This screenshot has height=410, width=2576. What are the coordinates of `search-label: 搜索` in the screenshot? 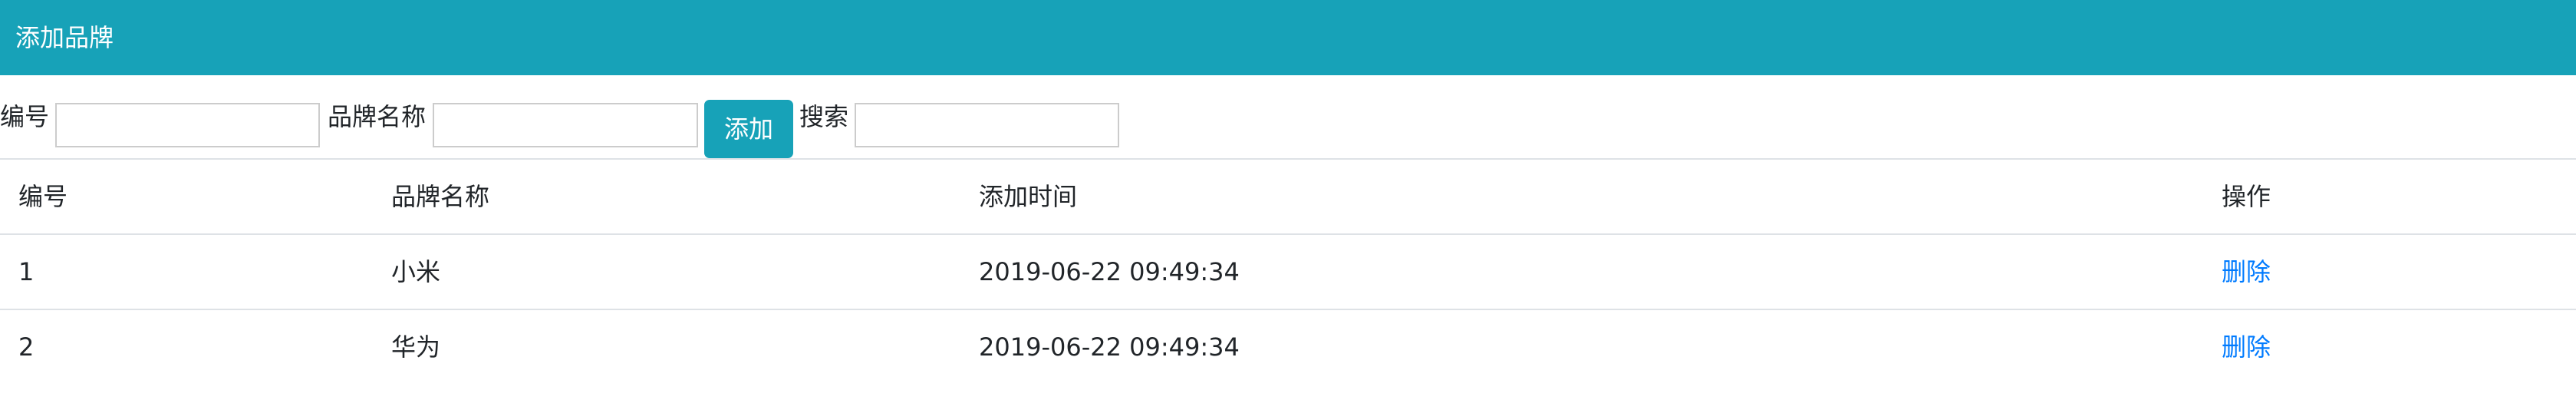 It's located at (824, 117).